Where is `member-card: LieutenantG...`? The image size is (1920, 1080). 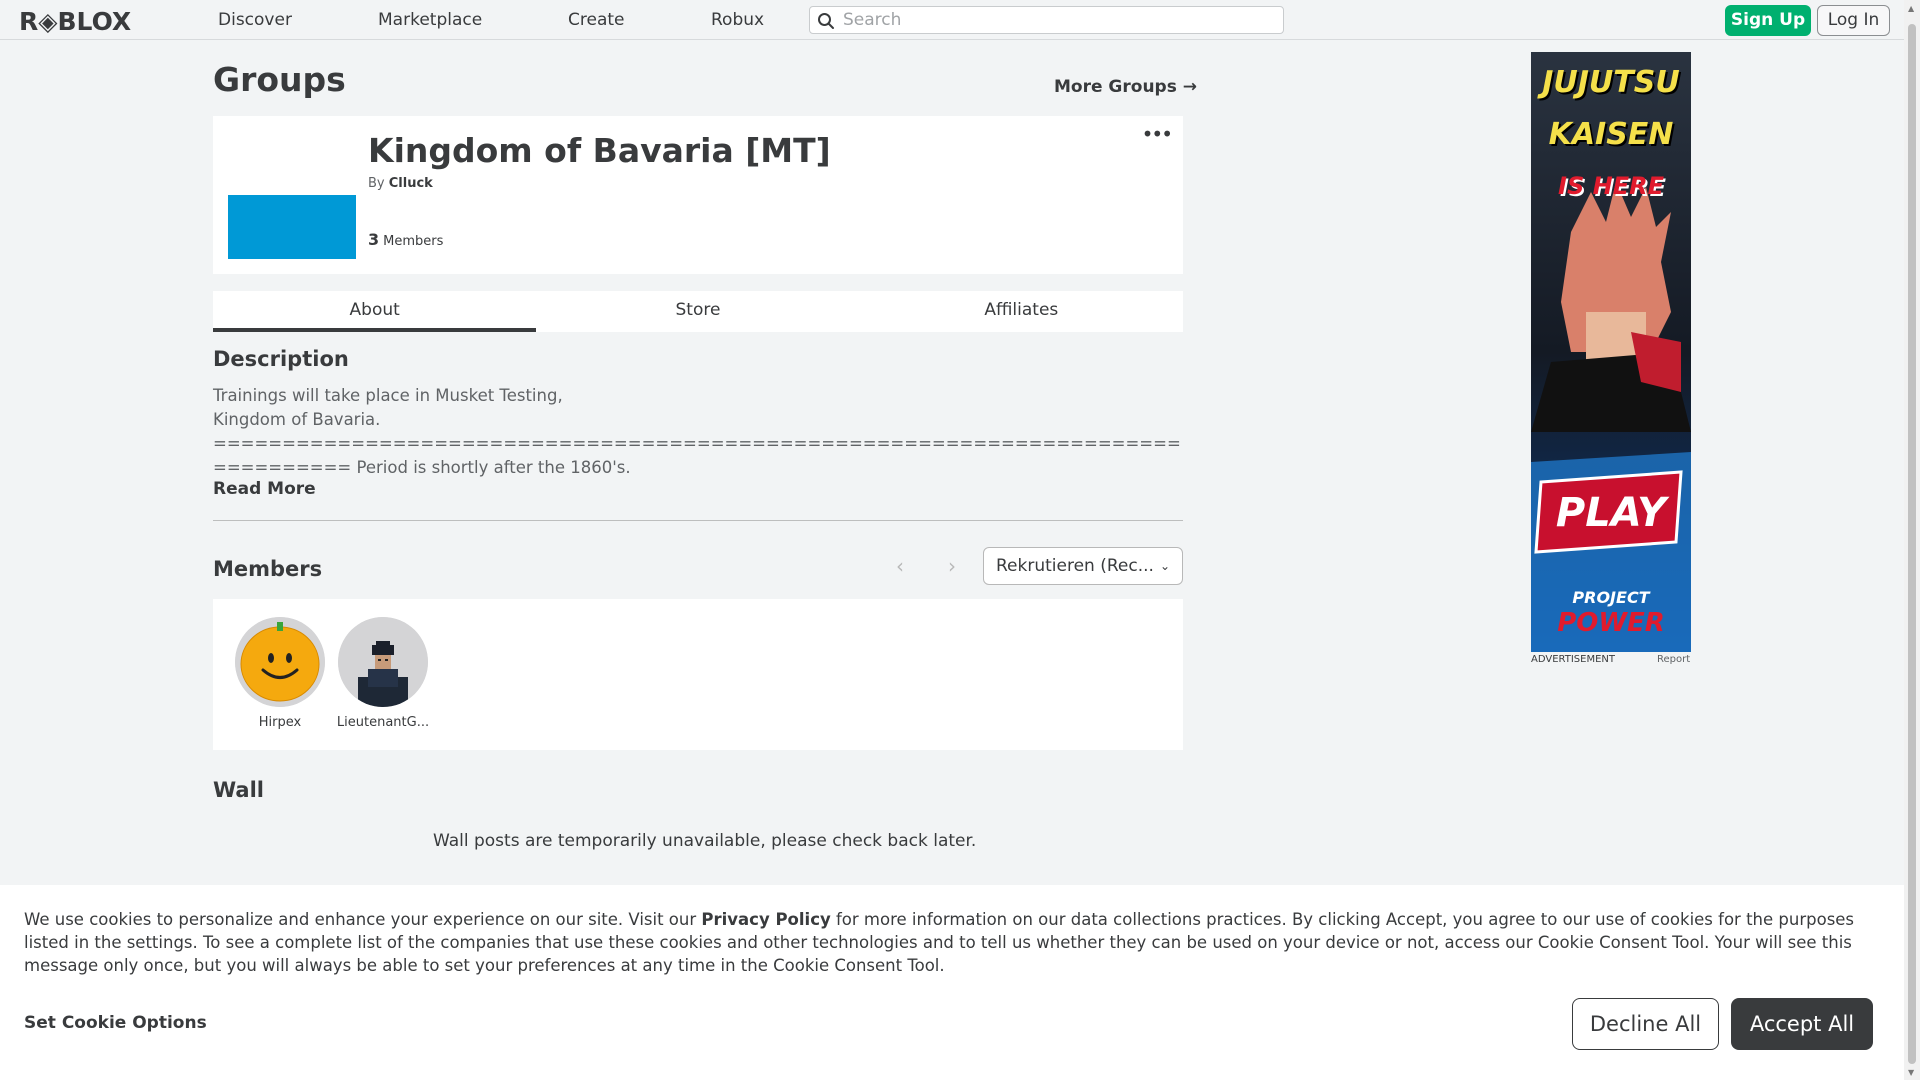
member-card: LieutenantG... is located at coordinates (383, 673).